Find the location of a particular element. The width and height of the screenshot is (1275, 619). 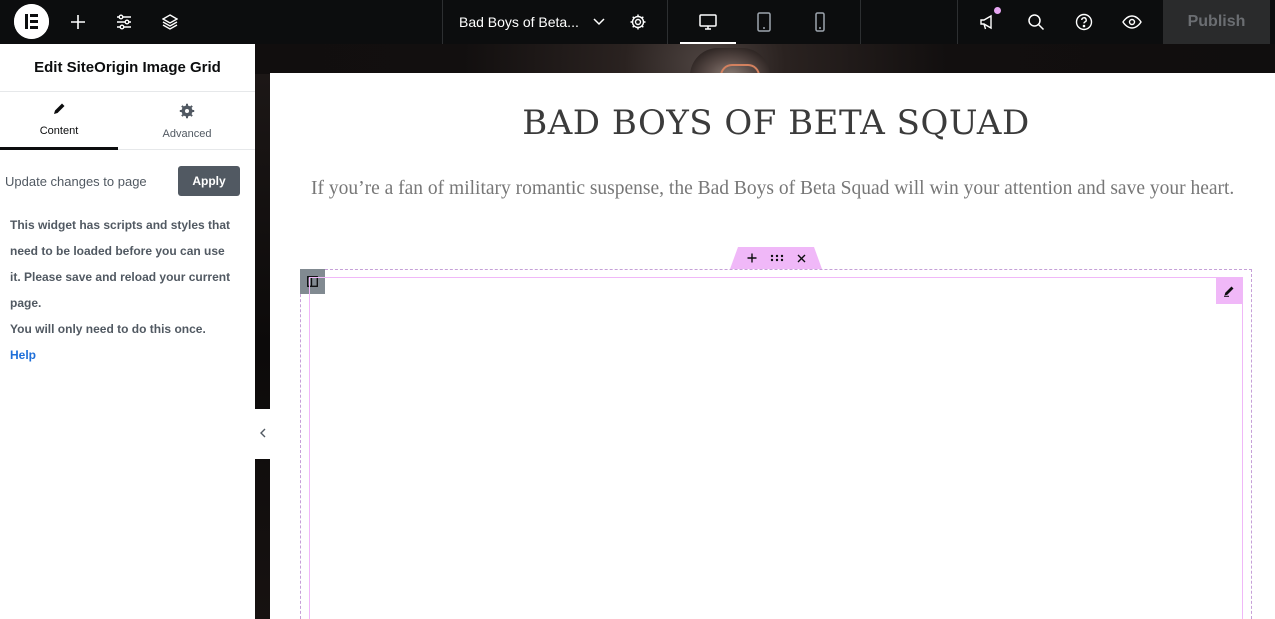

panel-tabs: Content Advanced is located at coordinates (127, 121).